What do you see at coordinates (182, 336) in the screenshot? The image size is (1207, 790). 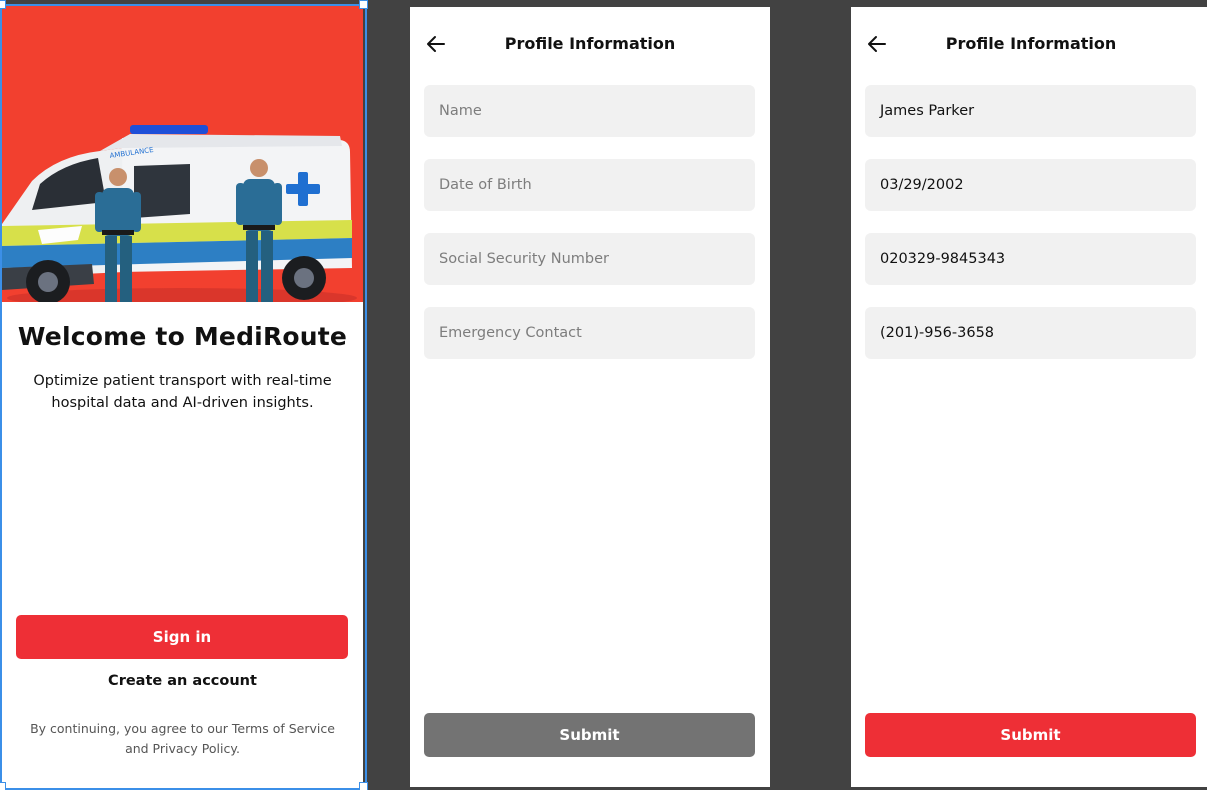 I see `welcome-title: Welcome to MediRoute` at bounding box center [182, 336].